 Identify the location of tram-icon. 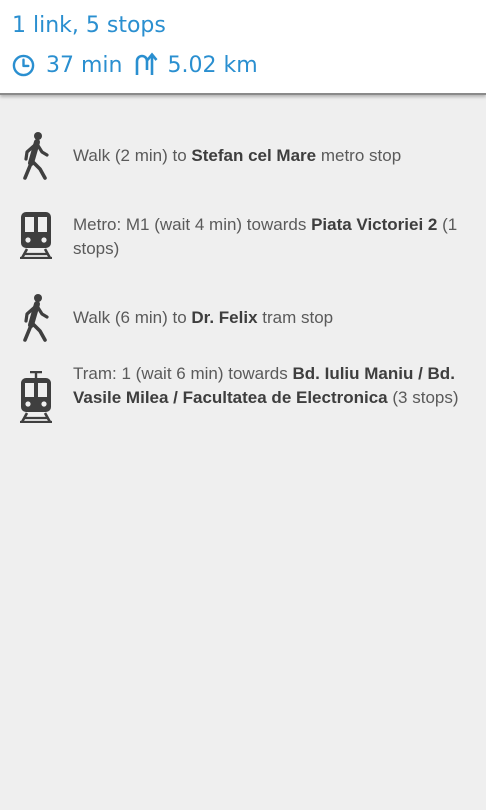
(36, 397).